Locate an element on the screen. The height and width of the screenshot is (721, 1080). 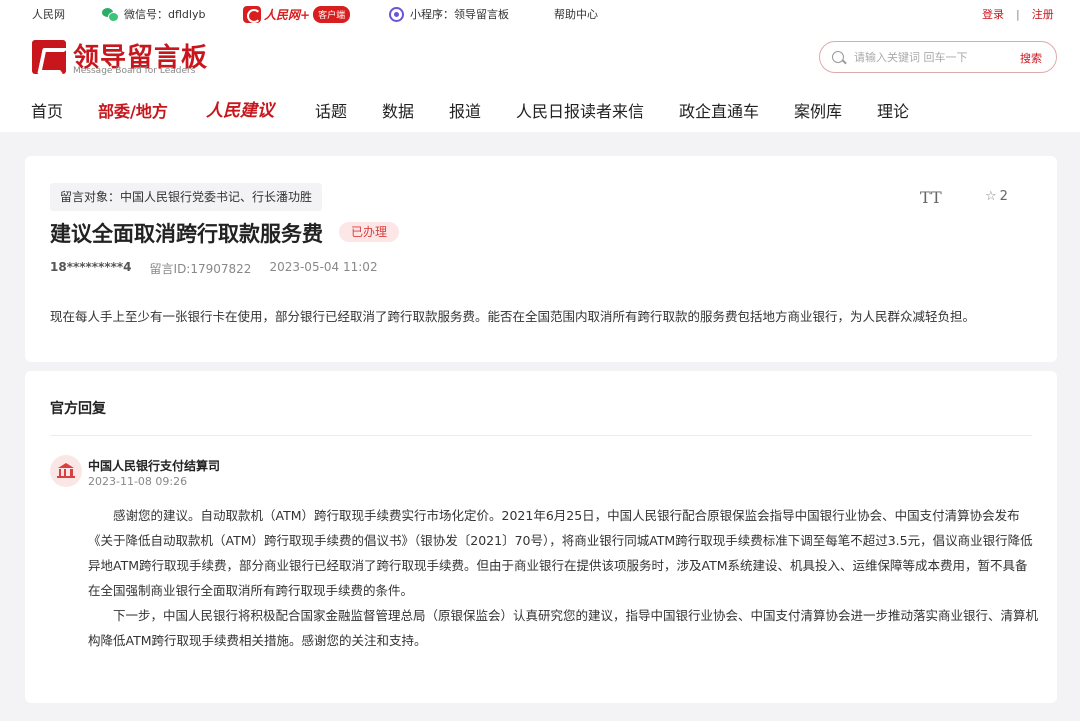
auth-links: 登录 | 注册 is located at coordinates (1018, 14).